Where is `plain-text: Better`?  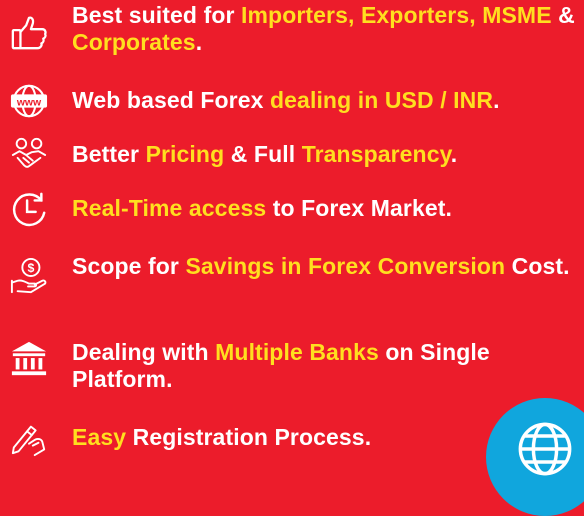
plain-text: Better is located at coordinates (109, 154).